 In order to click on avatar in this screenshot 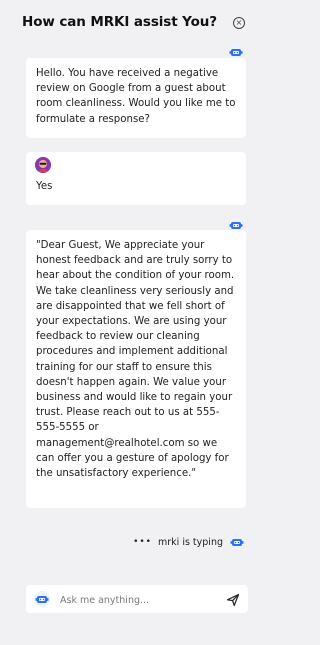, I will do `click(43, 165)`.